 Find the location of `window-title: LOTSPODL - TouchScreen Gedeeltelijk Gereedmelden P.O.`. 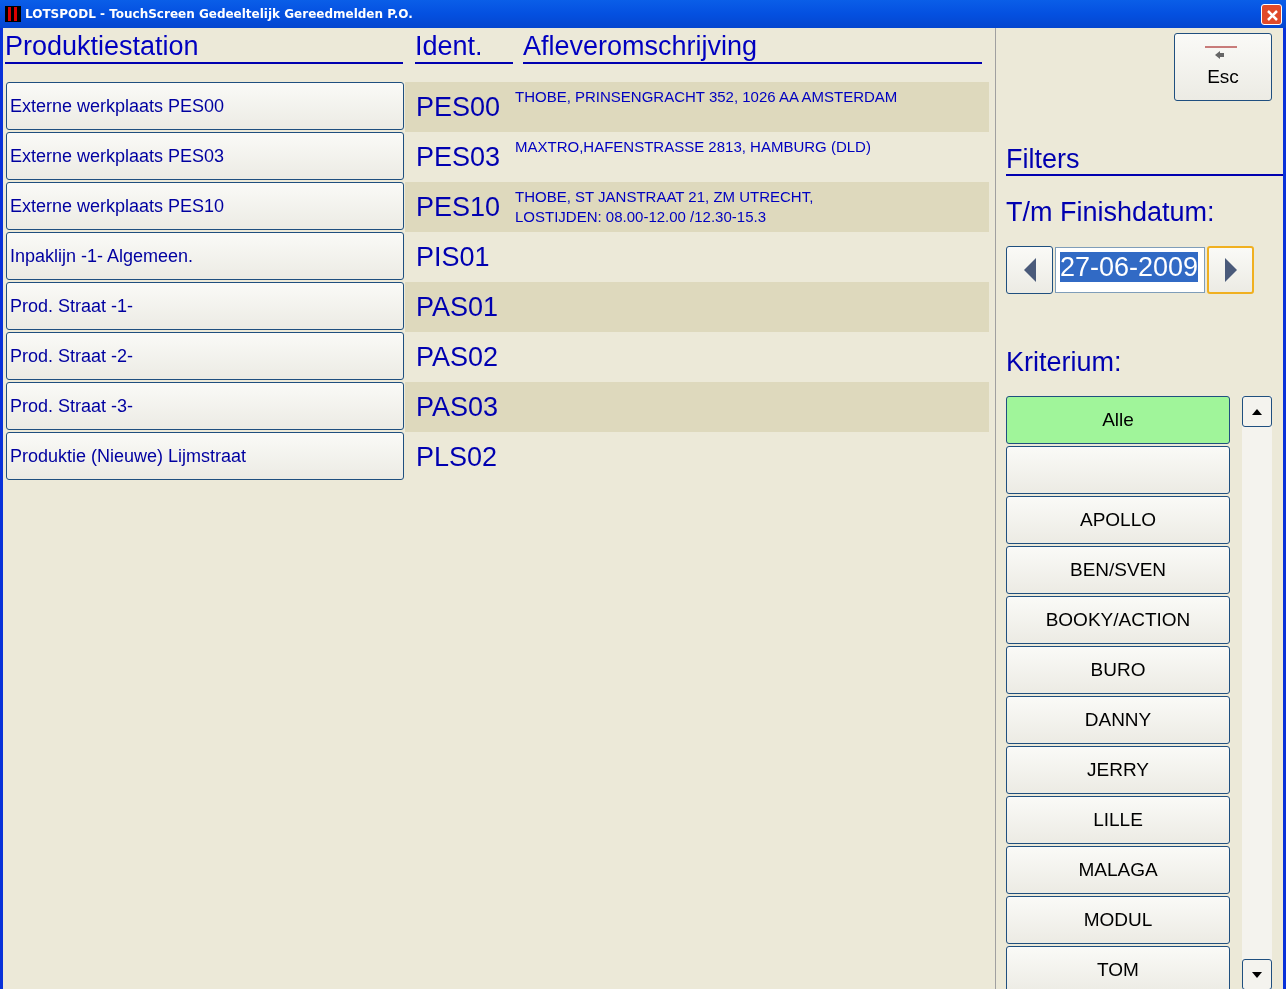

window-title: LOTSPODL - TouchScreen Gedeeltelijk Gereedmelden P.O. is located at coordinates (219, 14).